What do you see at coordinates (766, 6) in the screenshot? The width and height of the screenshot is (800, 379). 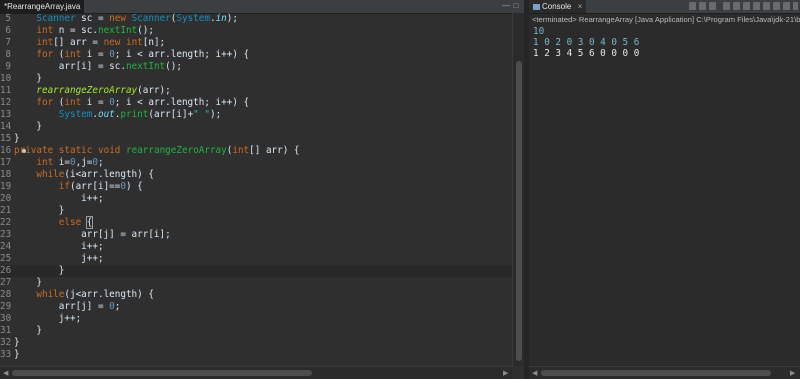 I see `pin-icon` at bounding box center [766, 6].